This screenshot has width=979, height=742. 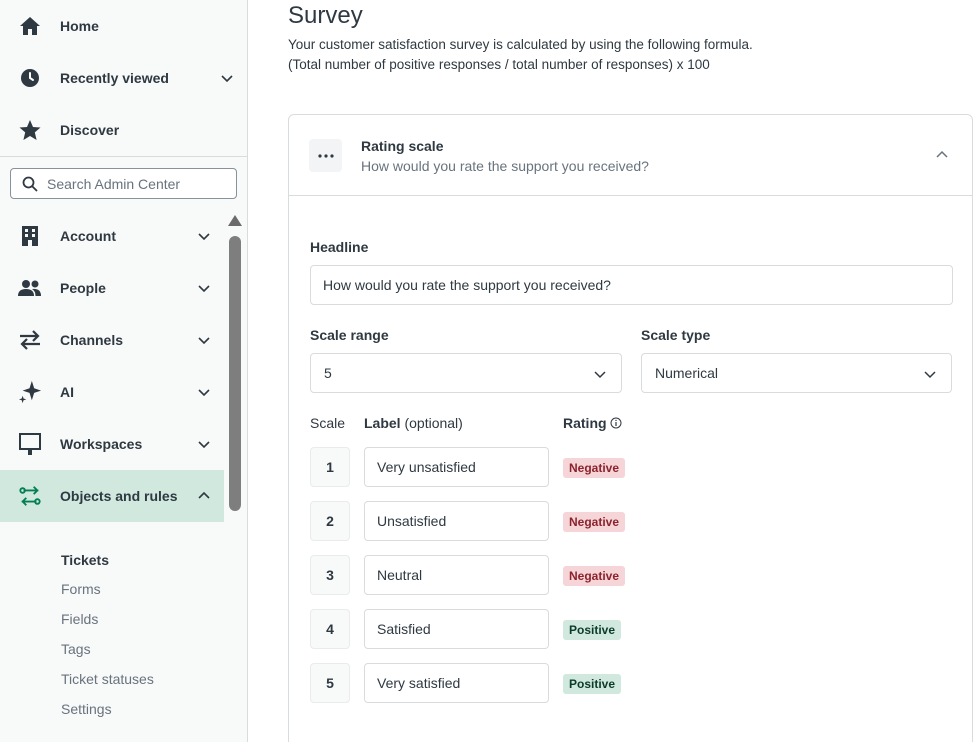 What do you see at coordinates (112, 392) in the screenshot?
I see `nav-ai: AI` at bounding box center [112, 392].